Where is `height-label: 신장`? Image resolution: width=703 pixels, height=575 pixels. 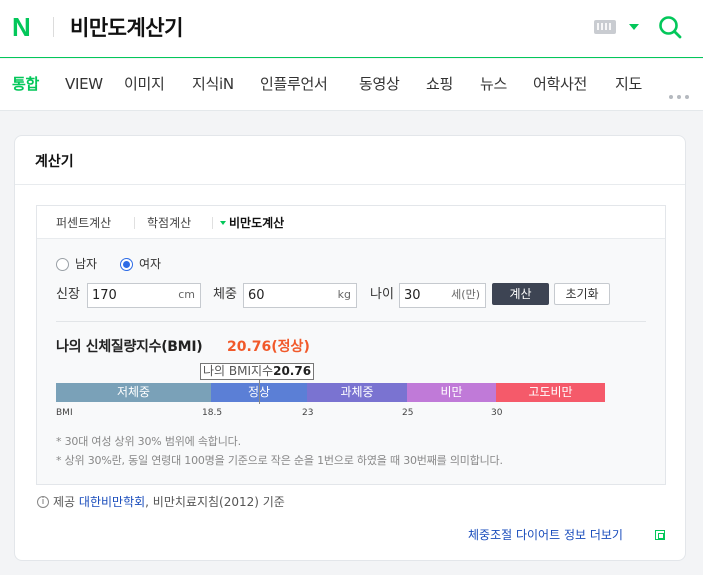
height-label: 신장 is located at coordinates (68, 294).